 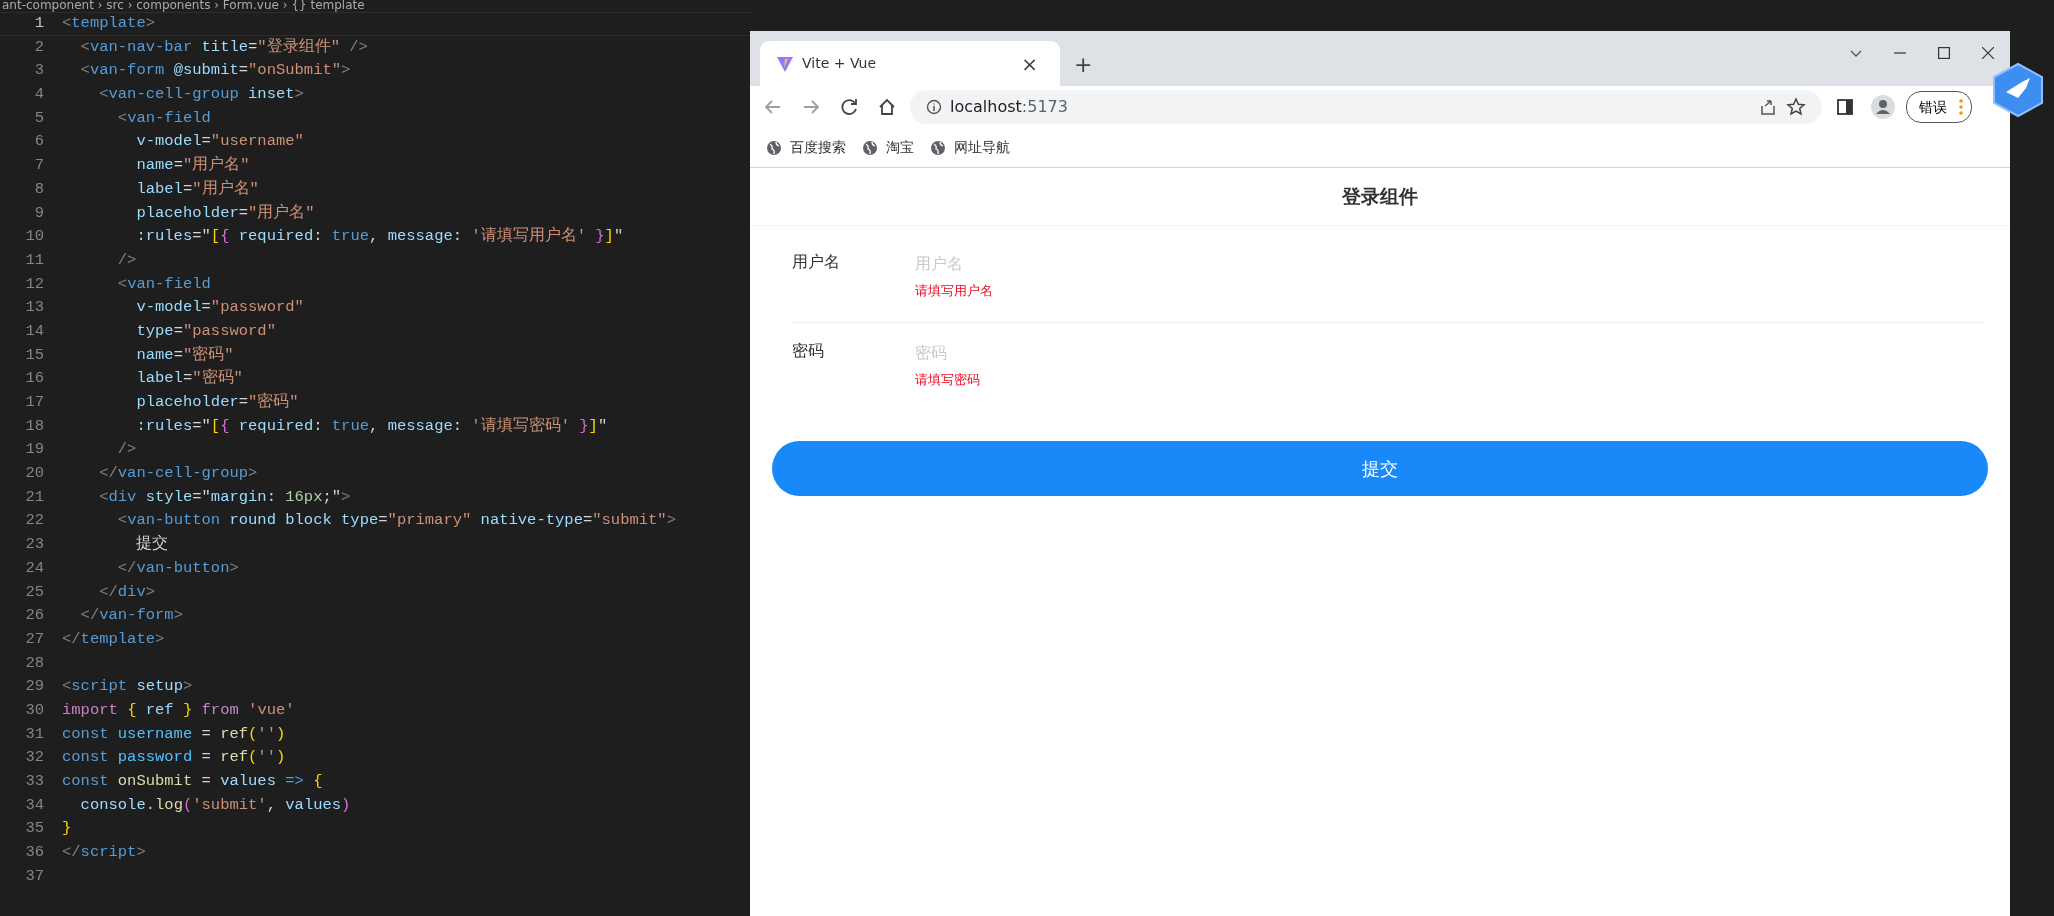 What do you see at coordinates (934, 107) in the screenshot?
I see `info-icon` at bounding box center [934, 107].